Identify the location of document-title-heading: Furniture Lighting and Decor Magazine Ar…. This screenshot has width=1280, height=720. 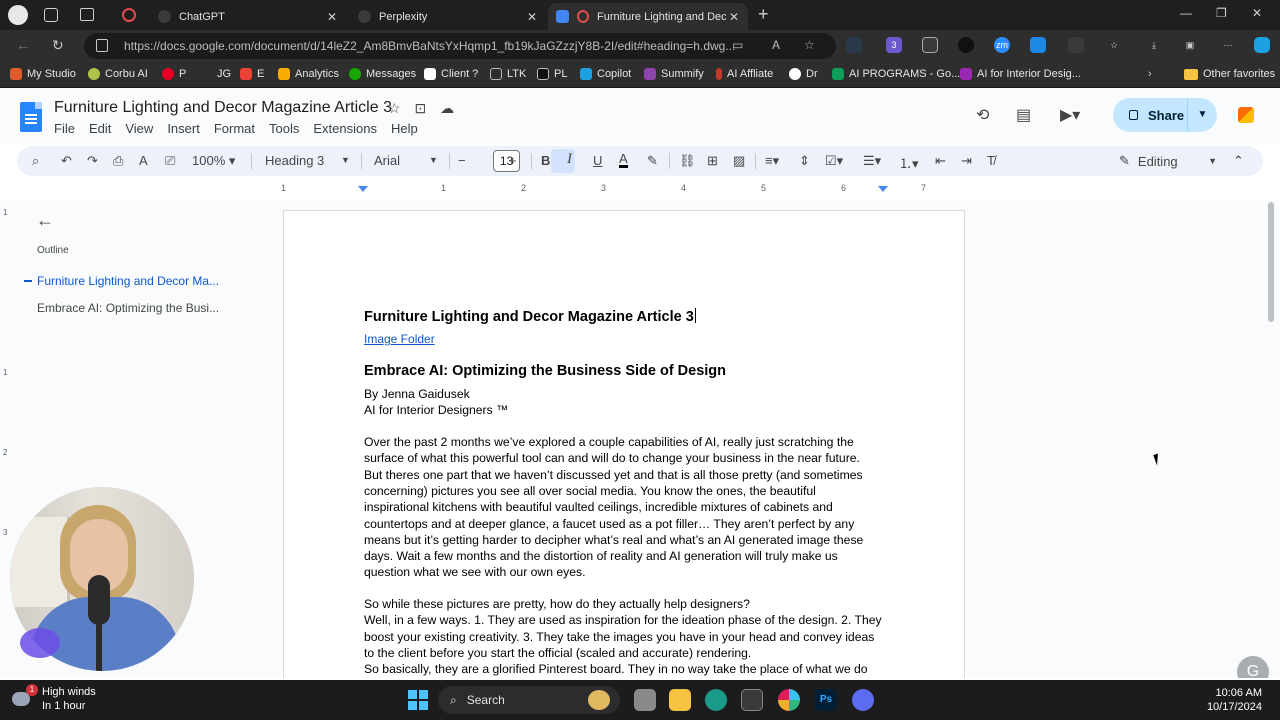
(629, 316).